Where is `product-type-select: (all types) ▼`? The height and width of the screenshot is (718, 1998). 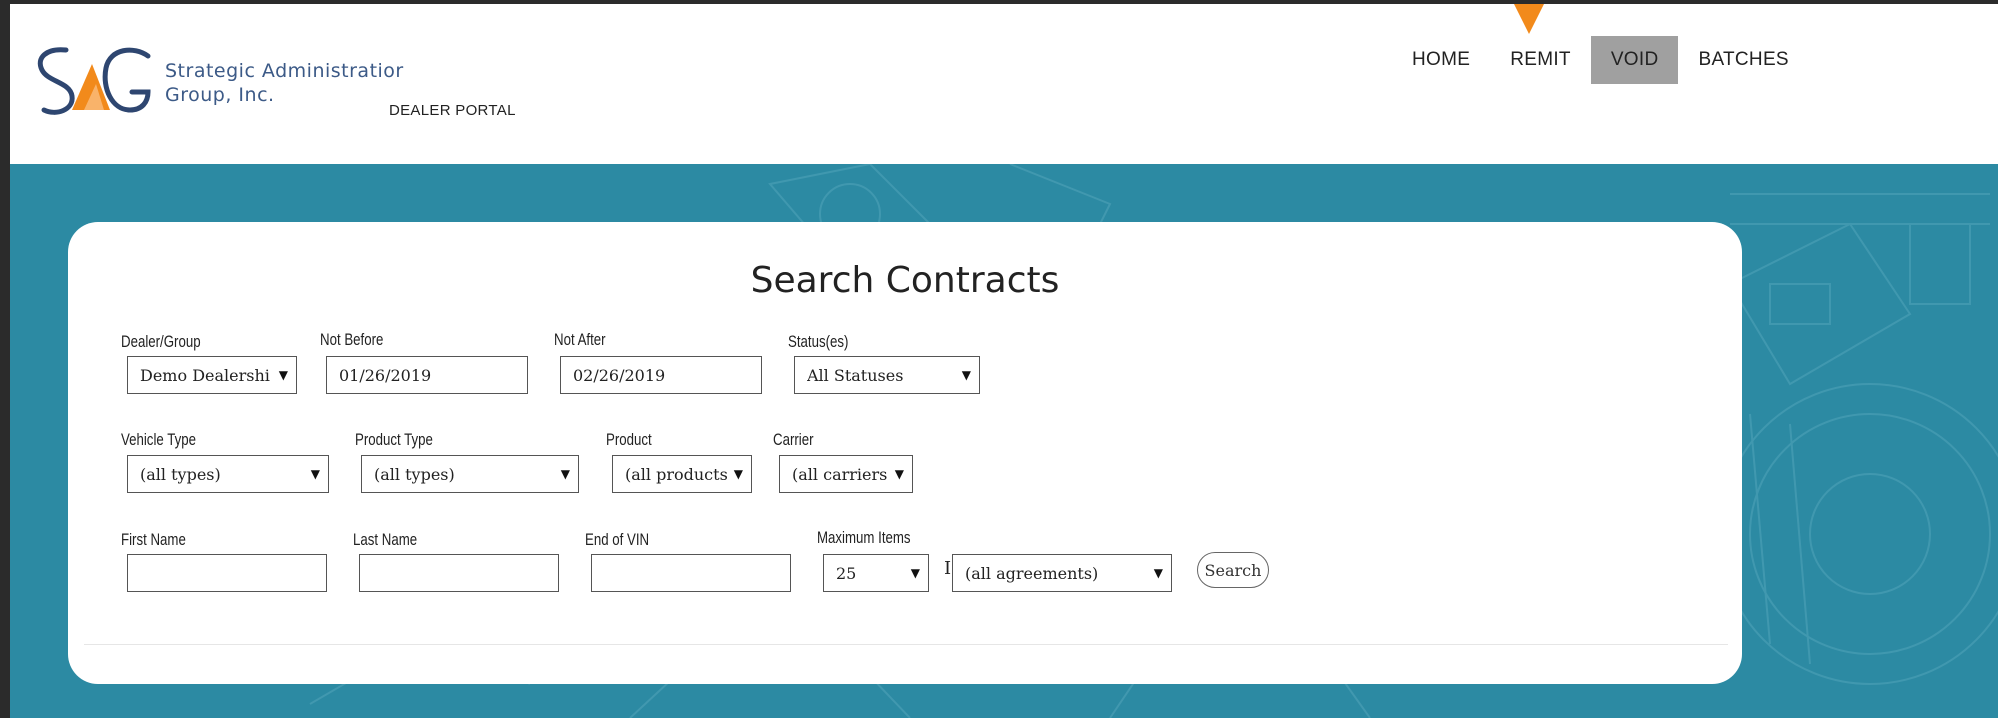
product-type-select: (all types) ▼ is located at coordinates (470, 474).